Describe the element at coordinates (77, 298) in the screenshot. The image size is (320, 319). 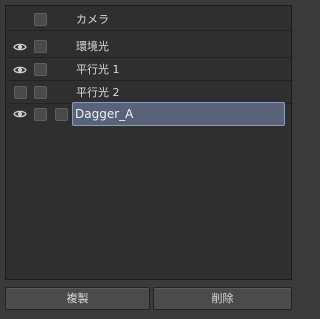
I see `duplicate-button: 複製` at that location.